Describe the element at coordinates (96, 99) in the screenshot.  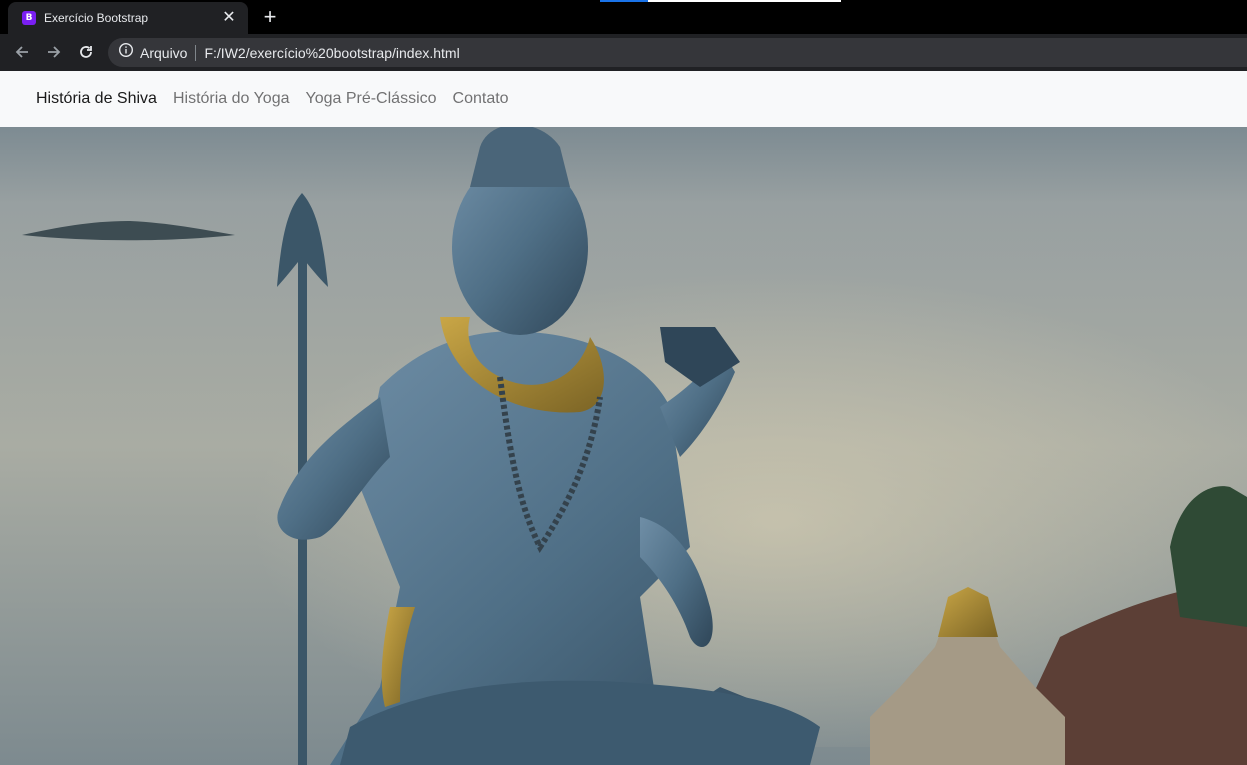
I see `nav-link-historia-de-shiva: História de Shiva` at that location.